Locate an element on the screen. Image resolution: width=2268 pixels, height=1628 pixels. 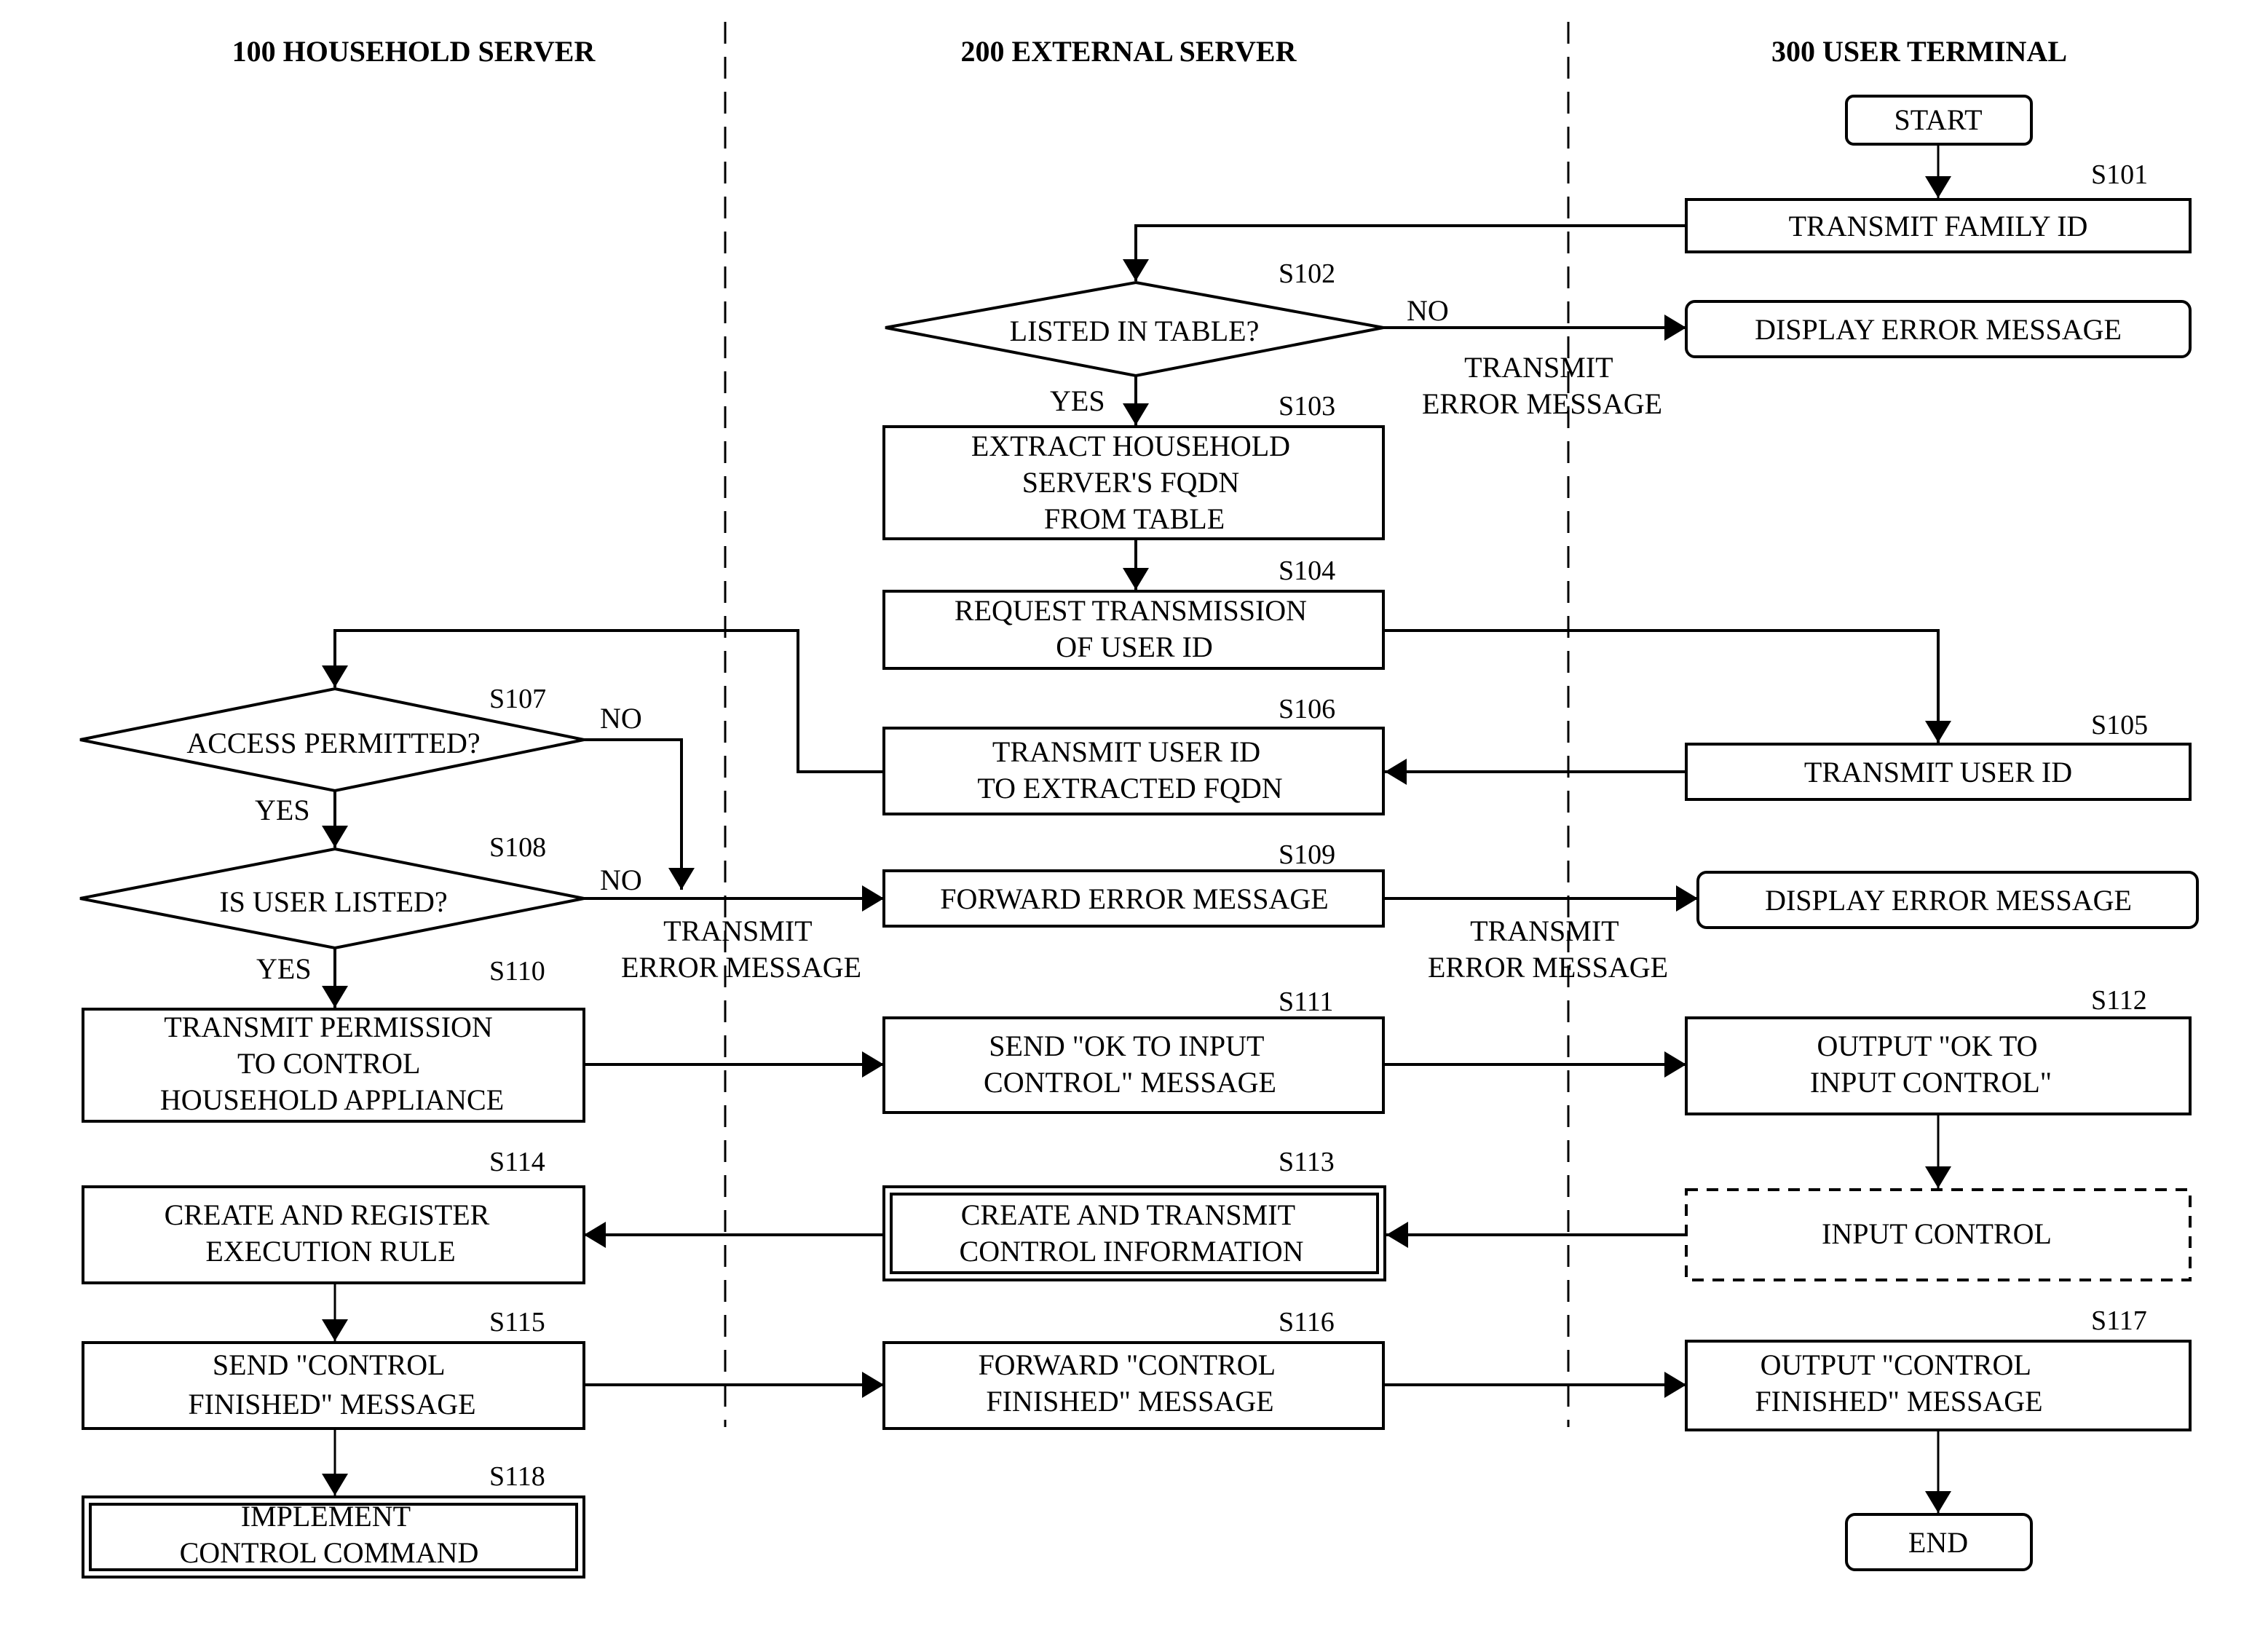
step-number: S107 is located at coordinates (517, 699).